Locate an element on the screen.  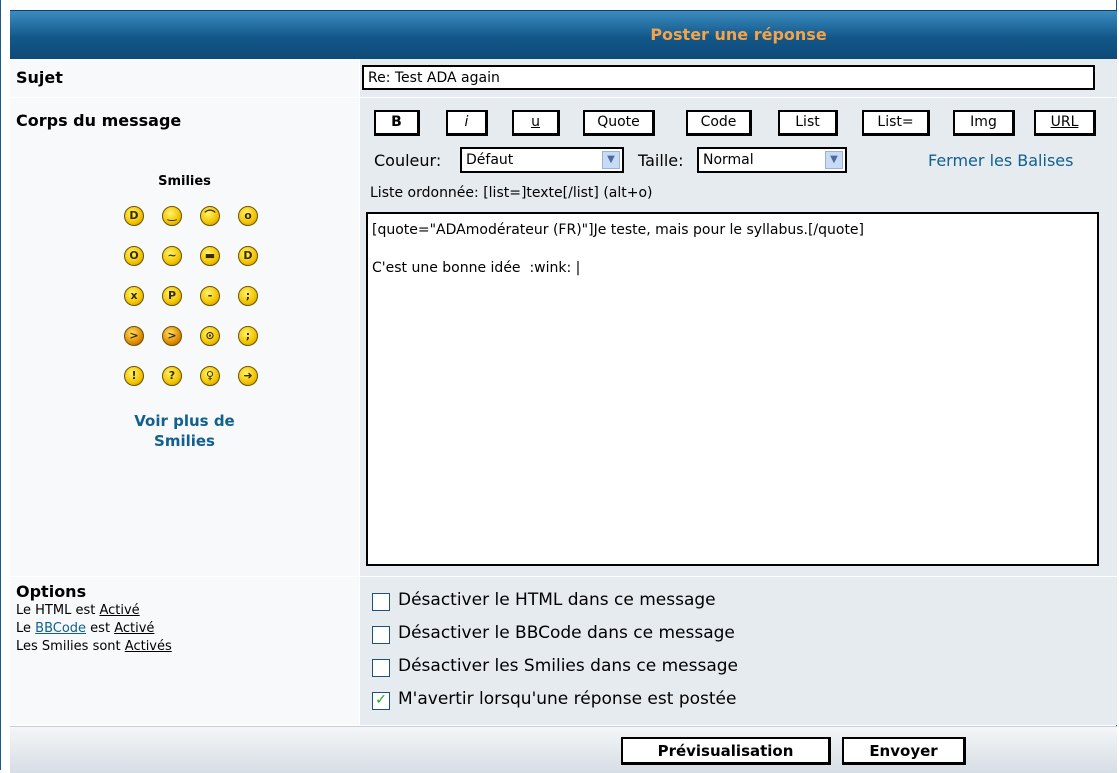
disable-smilies-checkbox is located at coordinates (381, 668).